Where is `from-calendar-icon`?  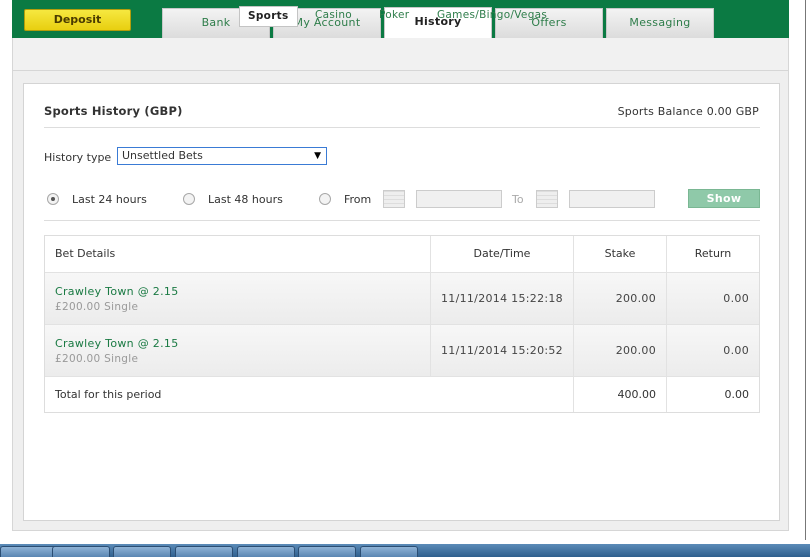
from-calendar-icon is located at coordinates (394, 199).